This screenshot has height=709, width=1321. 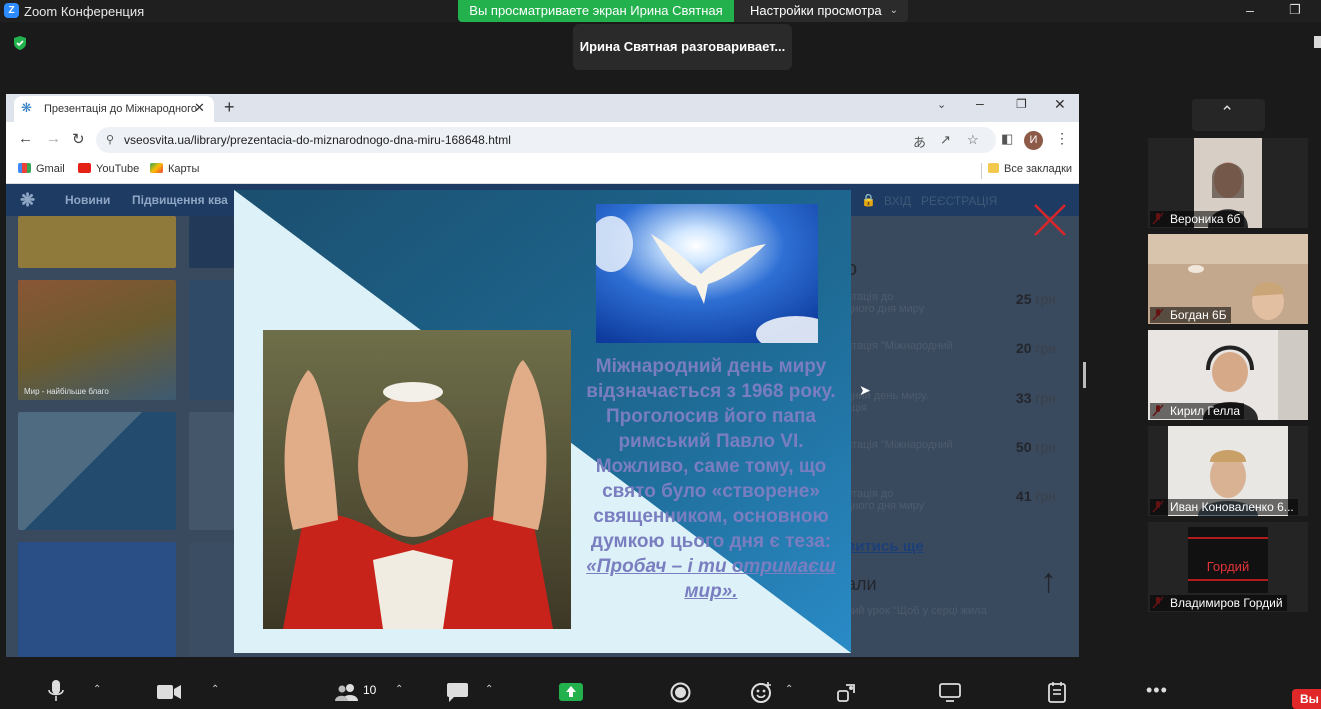 I want to click on participant-avatar: Гордий, so click(x=1228, y=560).